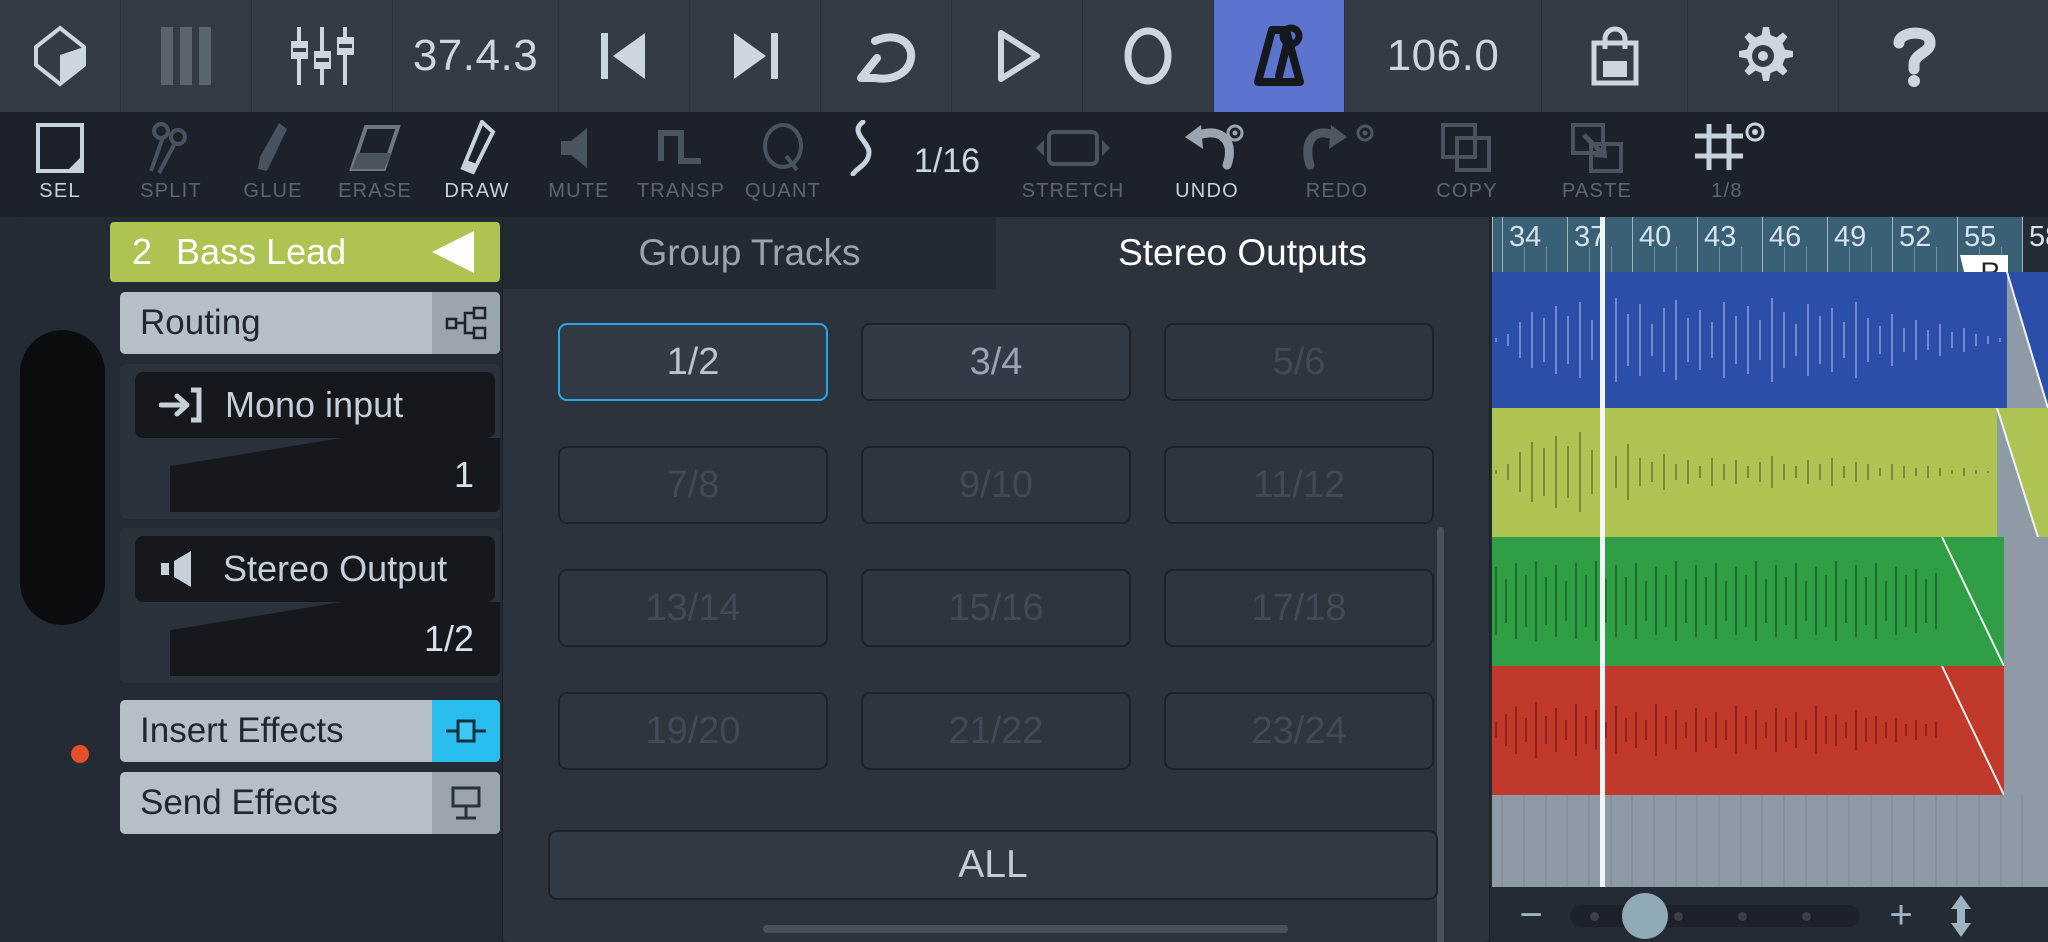 This screenshot has width=2048, height=942. I want to click on tool-undo: UNDO, so click(1207, 164).